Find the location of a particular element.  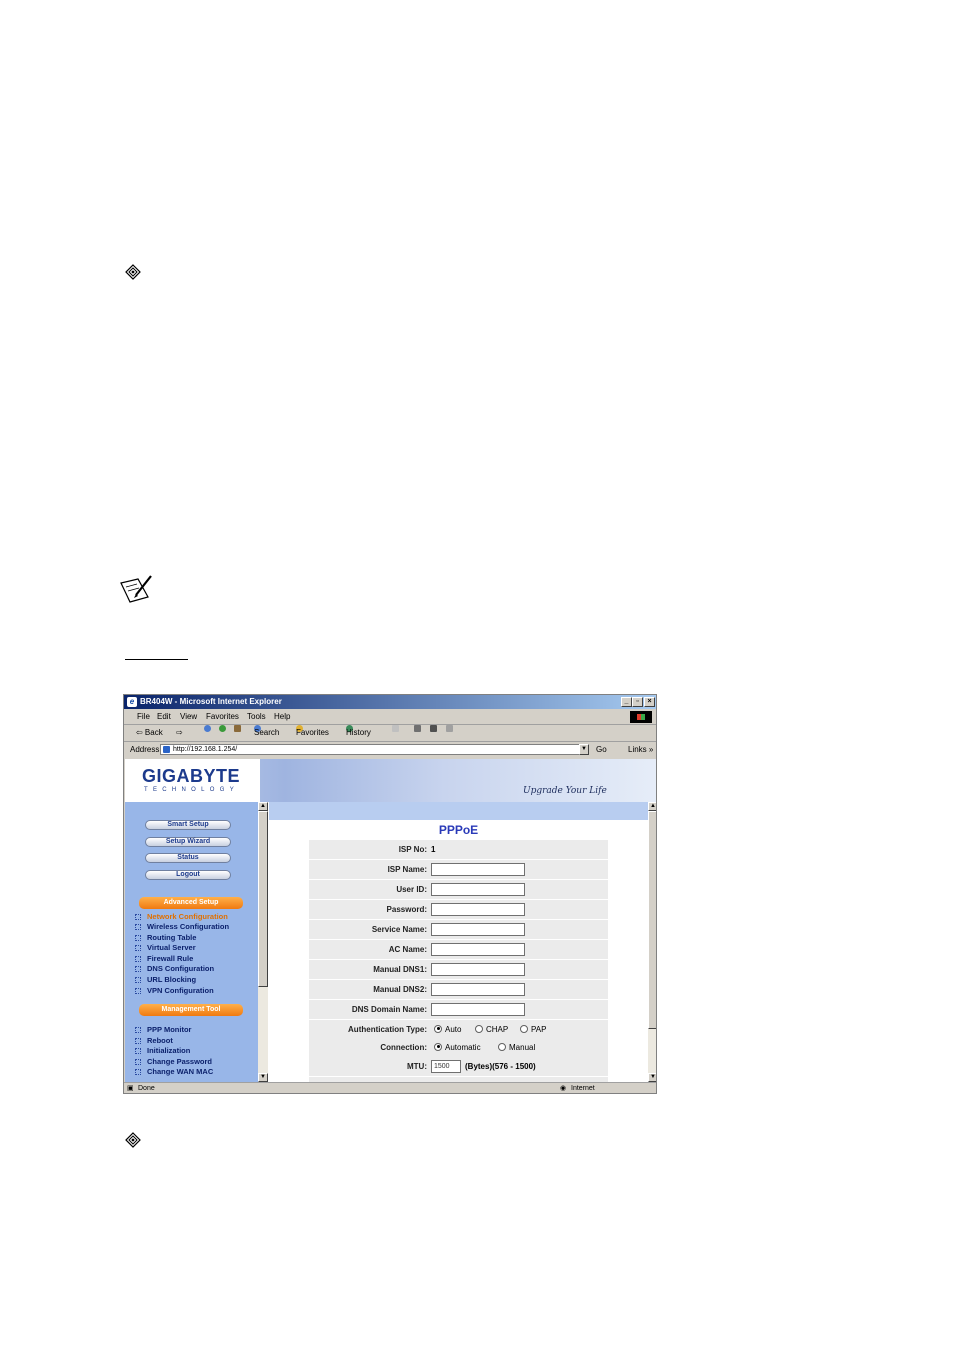

setup-wizard-button: Setup Wizard is located at coordinates (188, 842).